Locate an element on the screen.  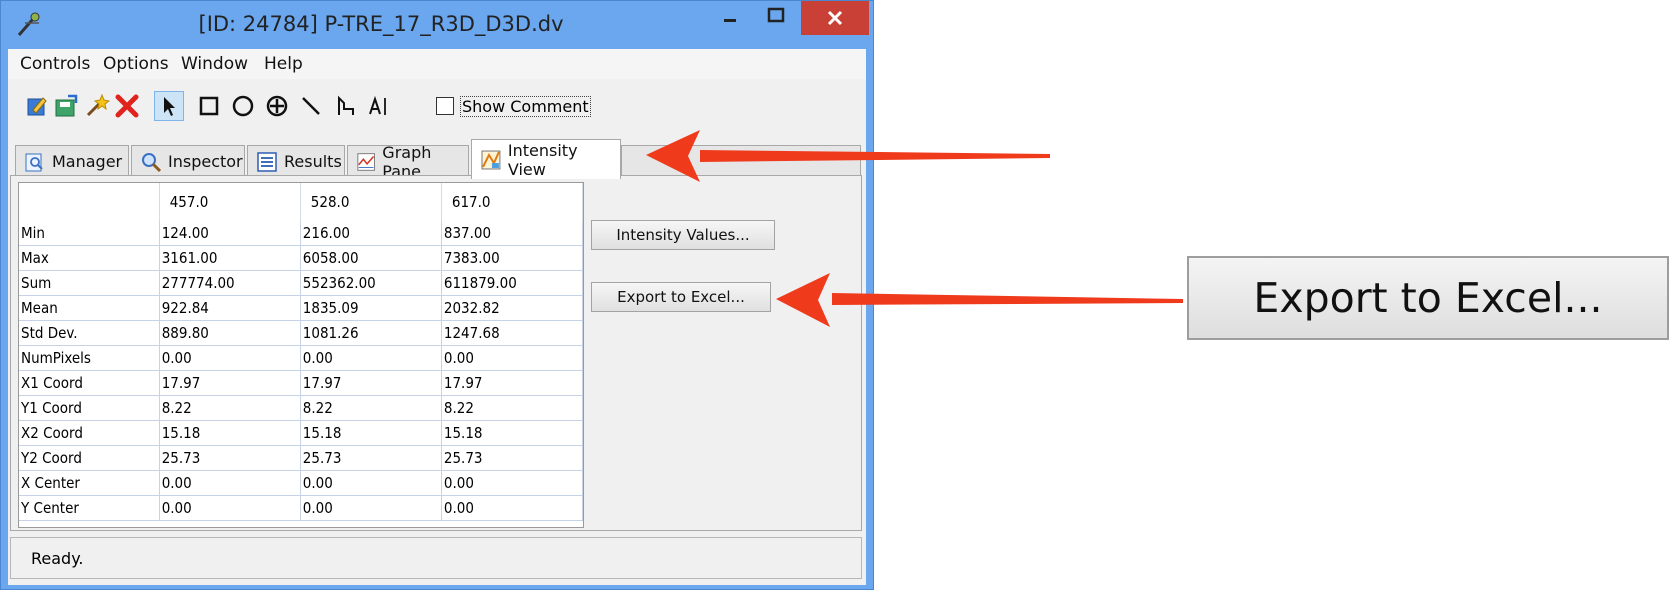
status-bar: Ready. is located at coordinates (436, 558).